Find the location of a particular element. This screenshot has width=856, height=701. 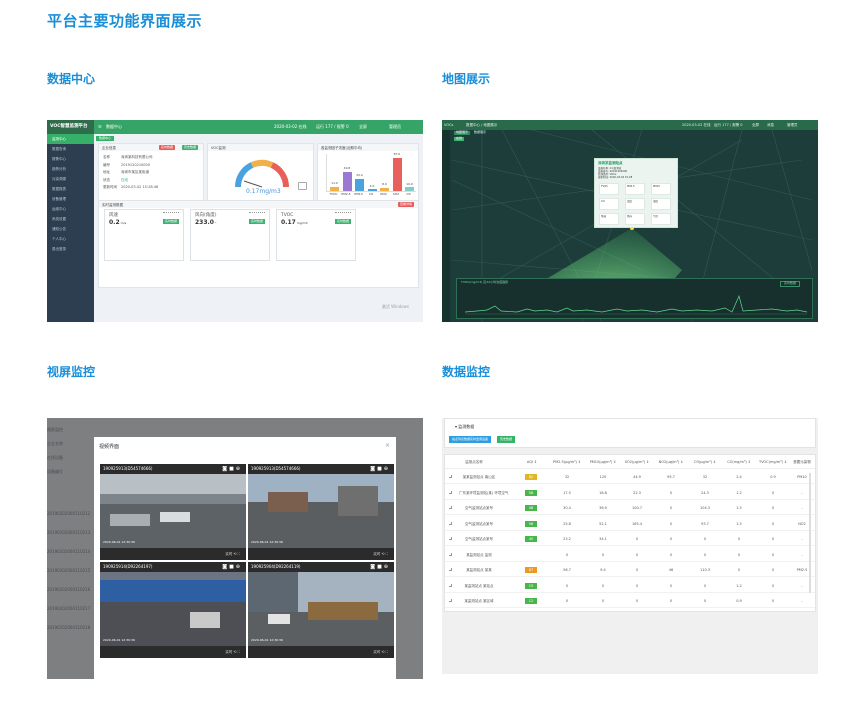

column-header: 监测点名称 is located at coordinates (474, 462).